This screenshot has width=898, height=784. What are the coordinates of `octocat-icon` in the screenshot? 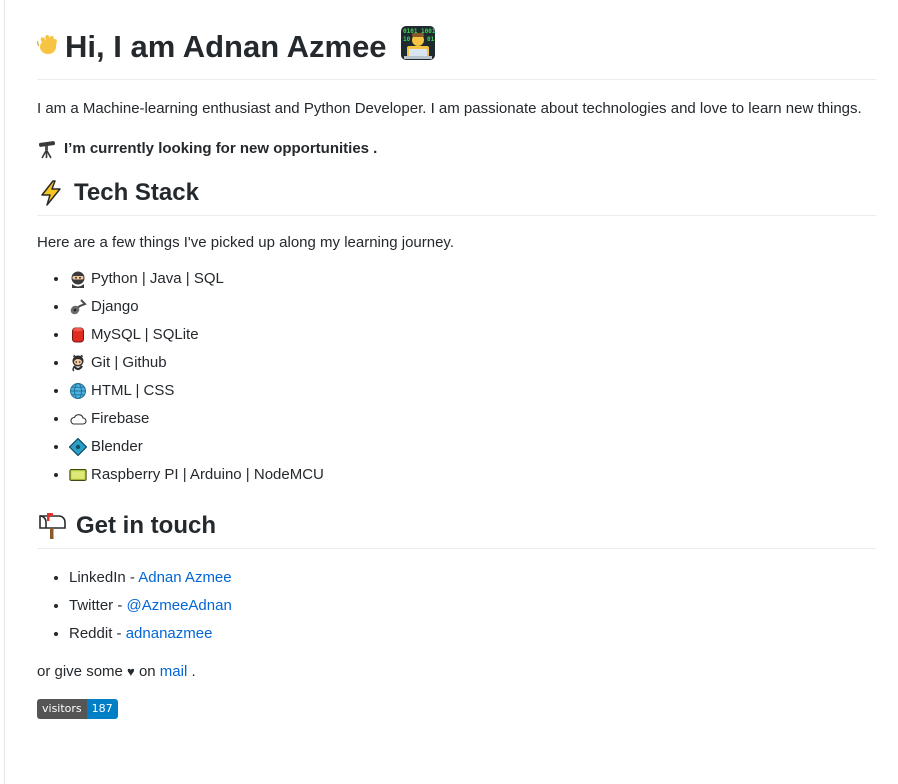 It's located at (78, 363).